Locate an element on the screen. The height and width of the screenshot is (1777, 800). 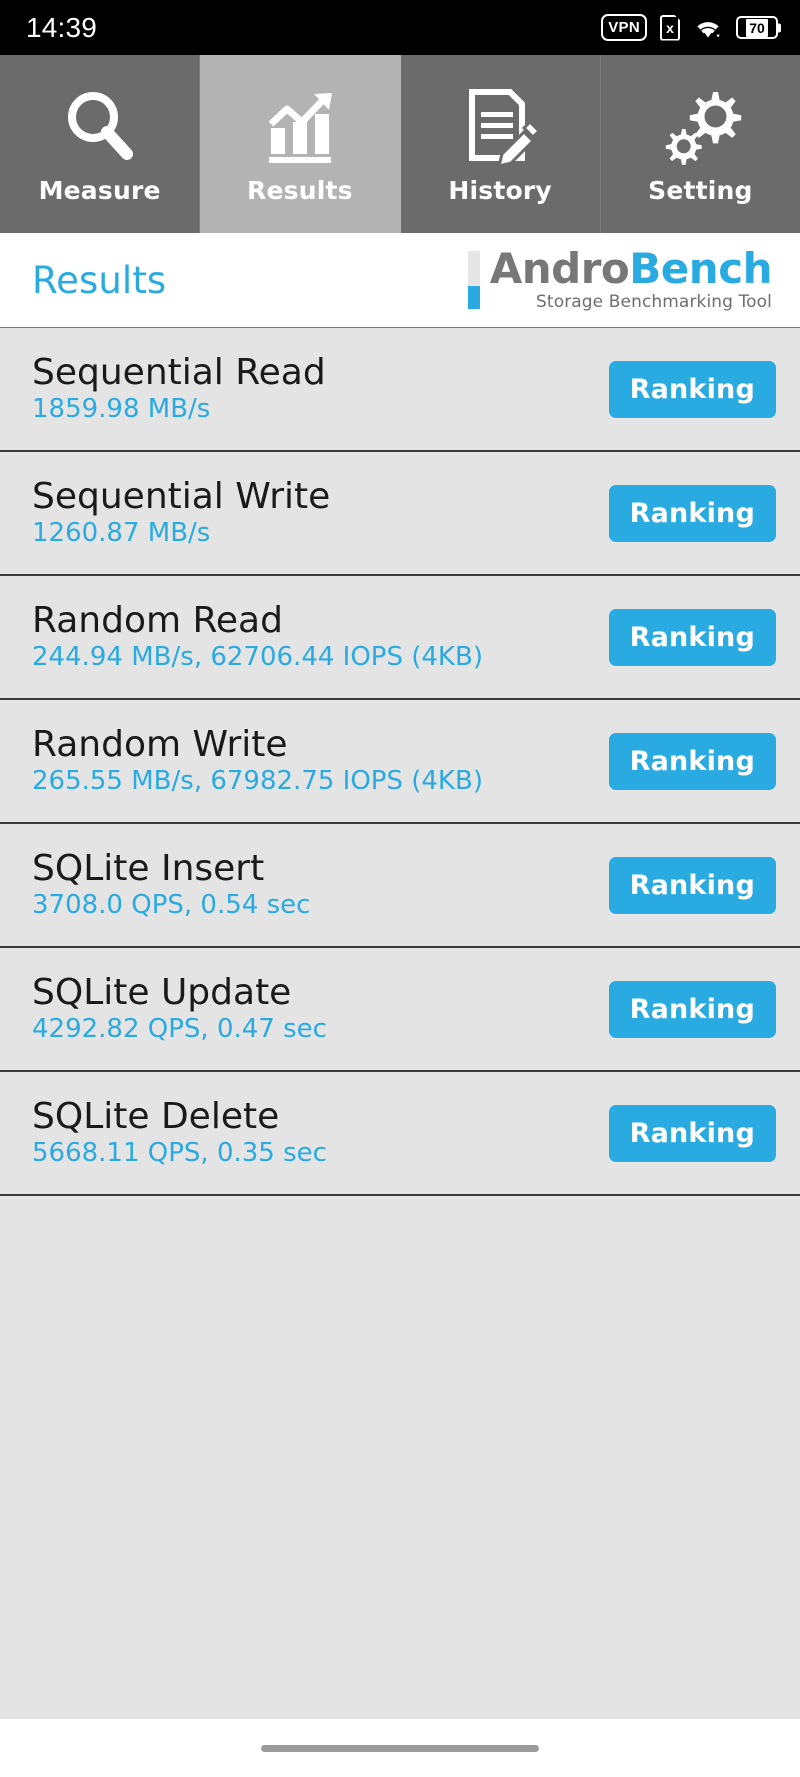
androbench-logo: AndroBench Storage Benchmarking Tool is located at coordinates (620, 280).